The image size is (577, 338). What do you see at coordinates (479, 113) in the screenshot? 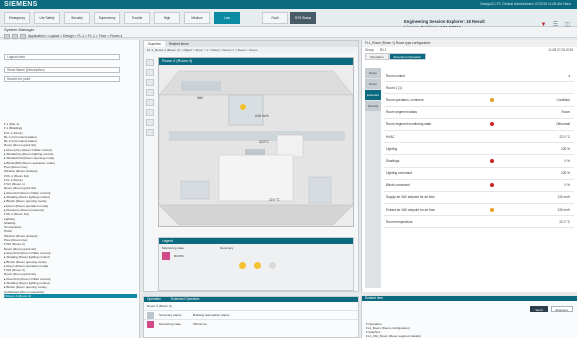
I see `property-row: Room segment status Room` at bounding box center [479, 113].